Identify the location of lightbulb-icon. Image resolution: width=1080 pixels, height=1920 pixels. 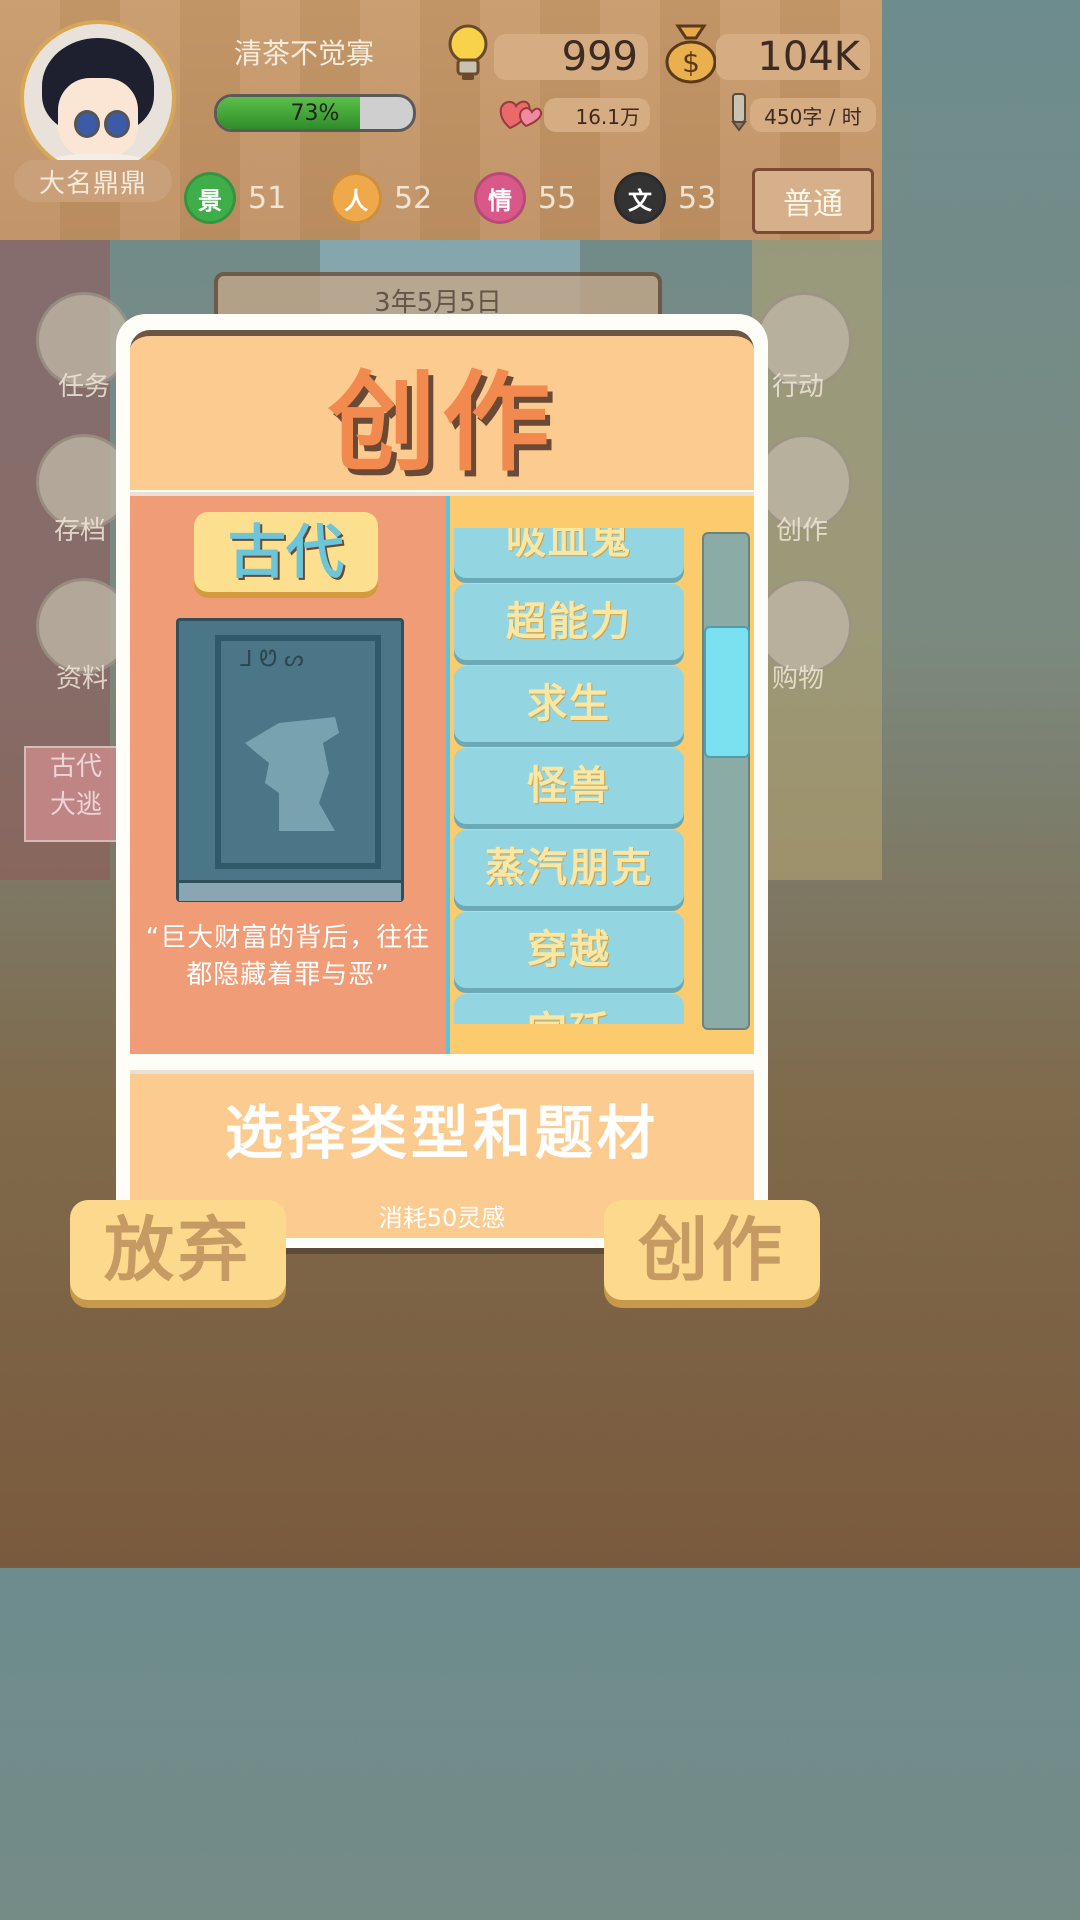
(468, 52).